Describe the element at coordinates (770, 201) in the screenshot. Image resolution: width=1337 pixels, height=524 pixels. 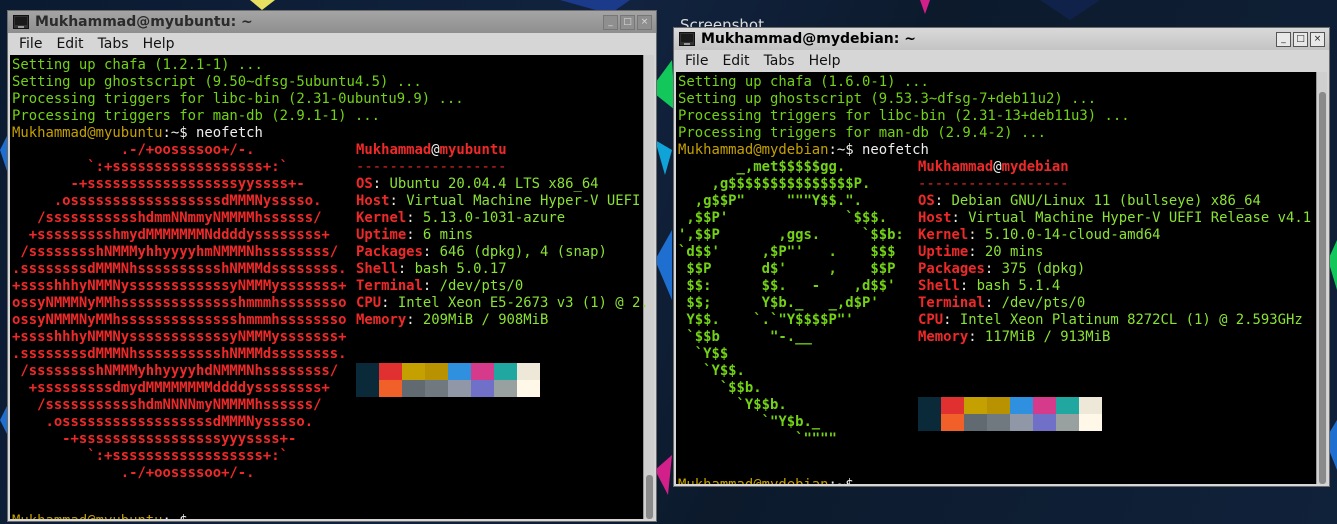
I see `neofetch-logo-line: ,g$$P" """Y$$.".` at that location.